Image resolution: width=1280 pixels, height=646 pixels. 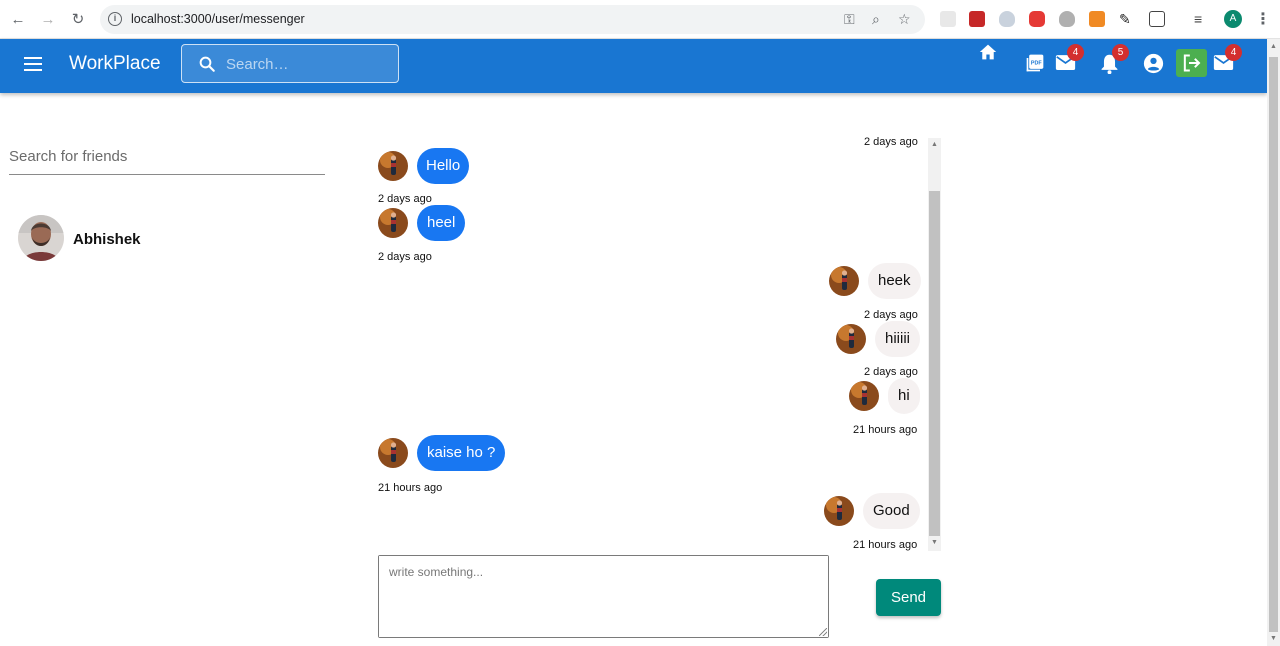 What do you see at coordinates (306, 64) in the screenshot?
I see `app-search-input` at bounding box center [306, 64].